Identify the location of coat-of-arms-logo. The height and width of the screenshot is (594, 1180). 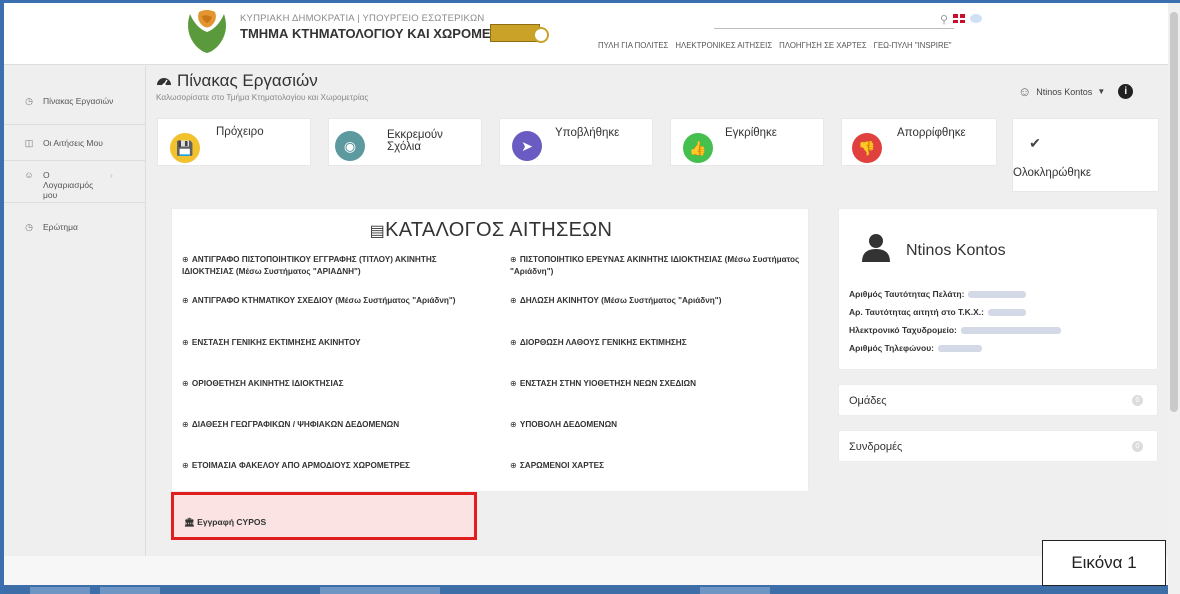
(207, 31).